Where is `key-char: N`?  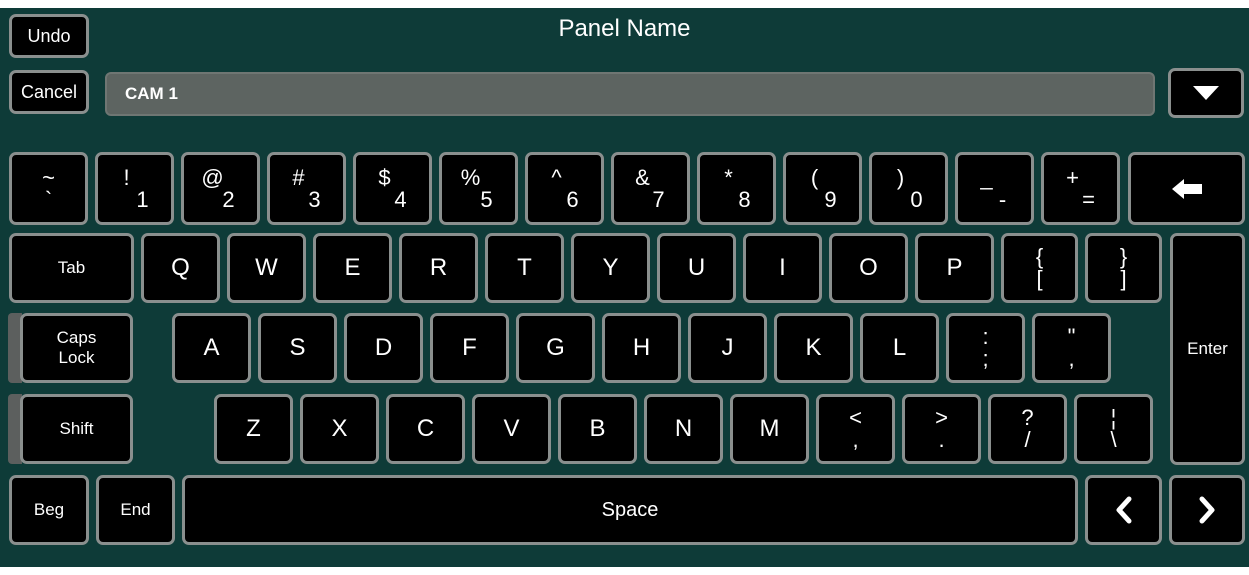
key-char: N is located at coordinates (683, 428).